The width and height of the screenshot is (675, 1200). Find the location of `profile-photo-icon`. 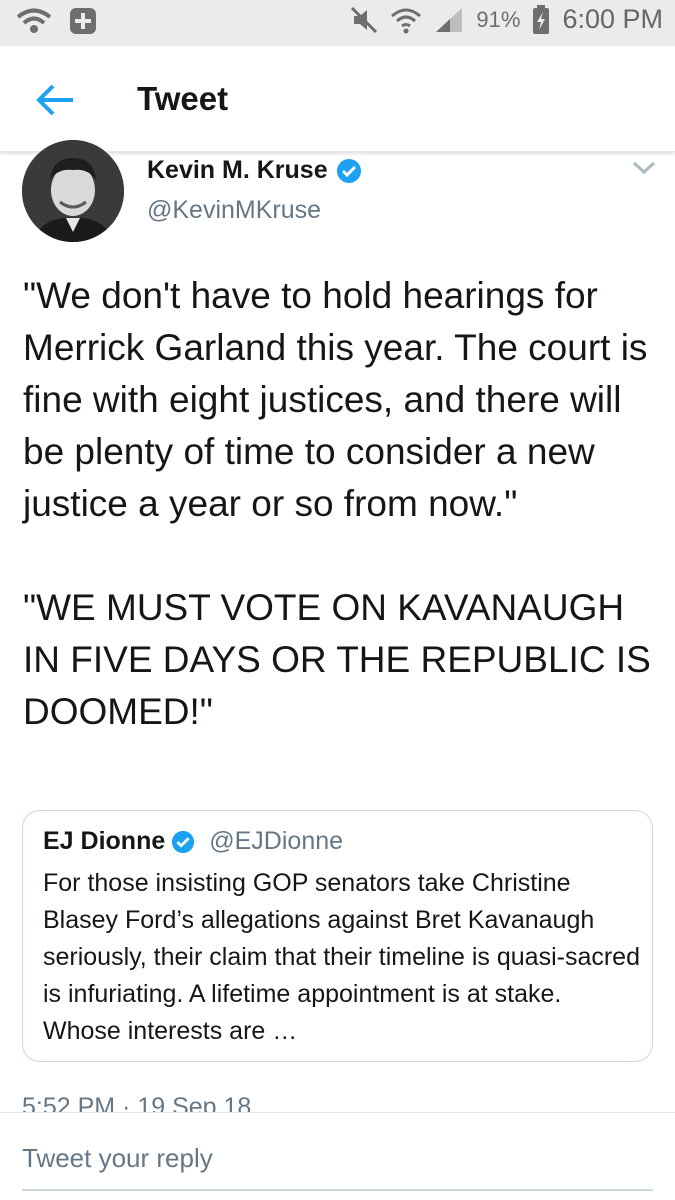

profile-photo-icon is located at coordinates (73, 191).